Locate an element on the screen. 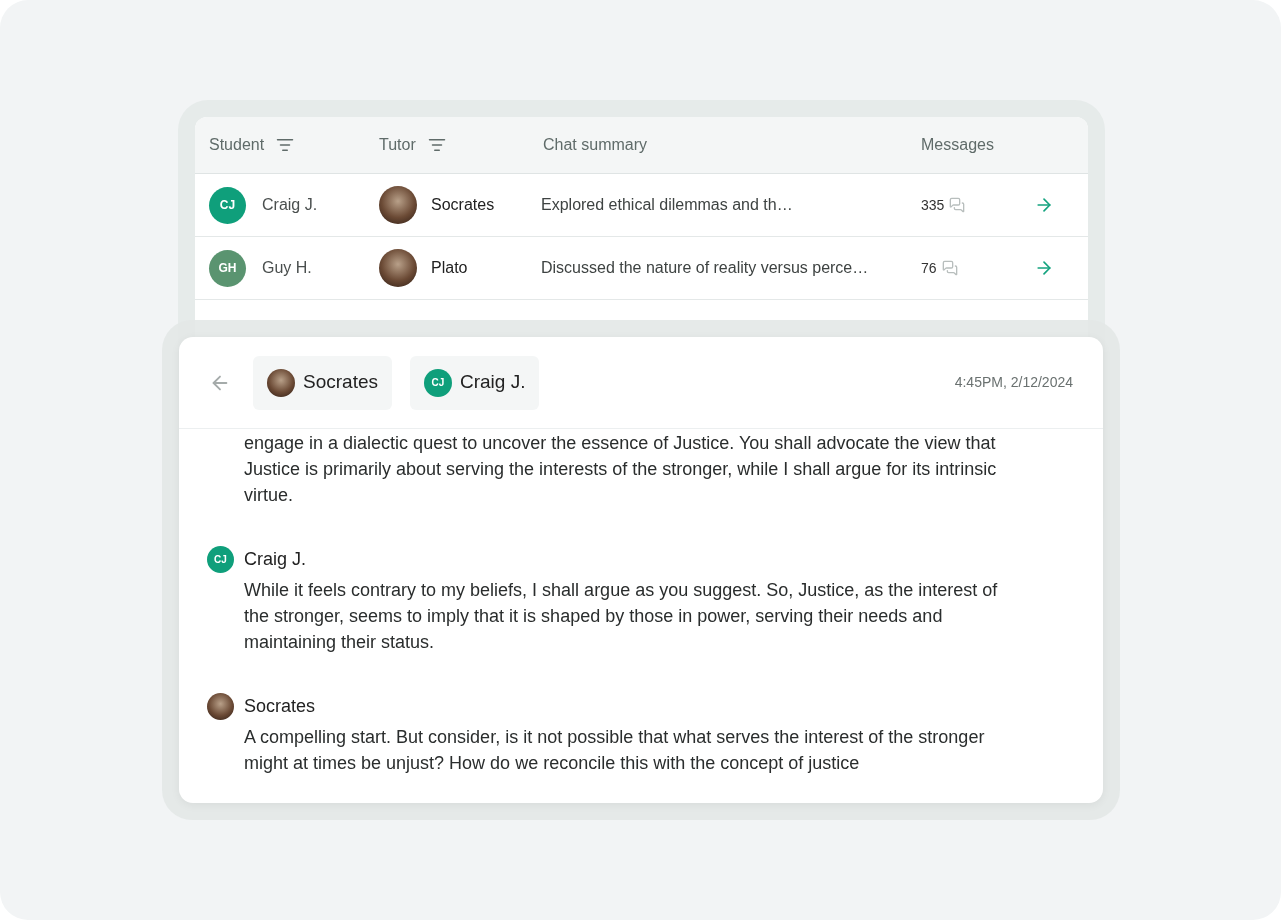  student-name: Craig J. is located at coordinates (290, 205).